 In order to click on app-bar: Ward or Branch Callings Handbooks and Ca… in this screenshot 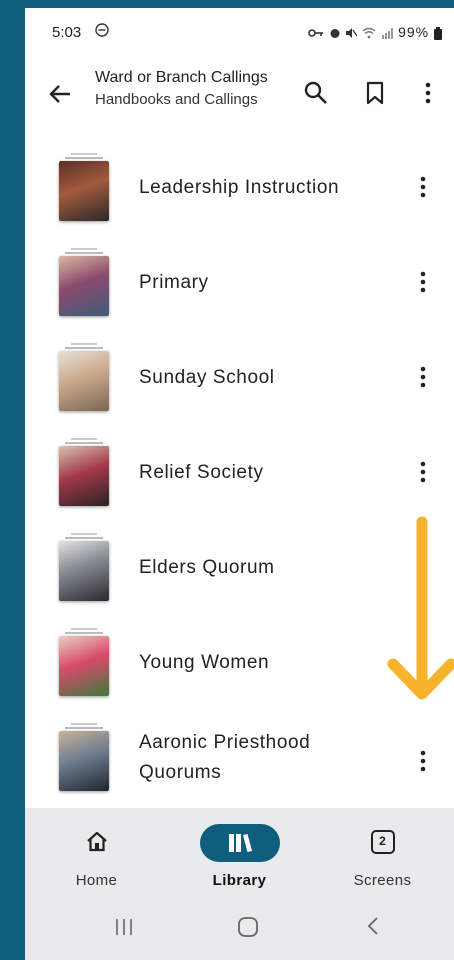, I will do `click(239, 93)`.